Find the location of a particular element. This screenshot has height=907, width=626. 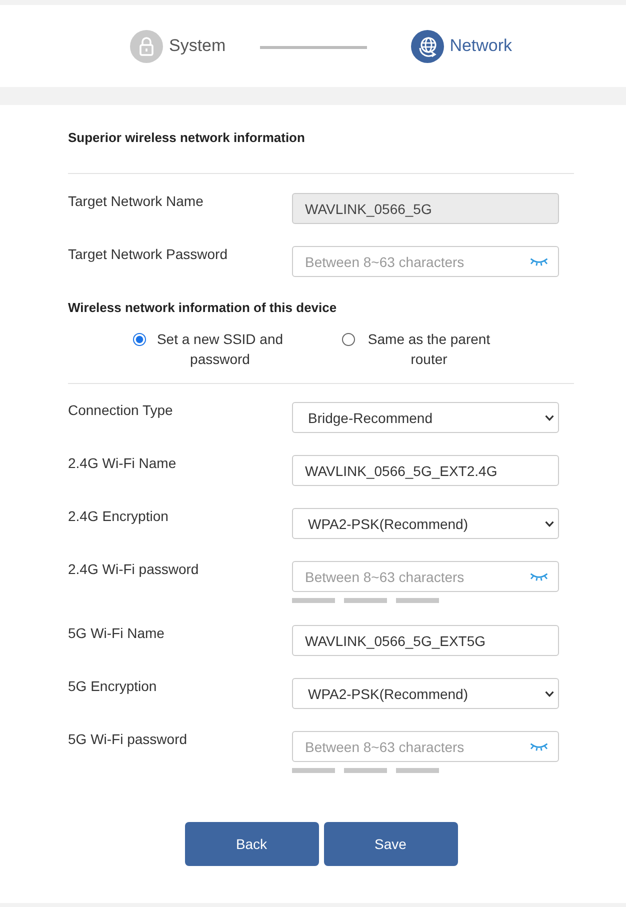

back-button: Back is located at coordinates (251, 844).